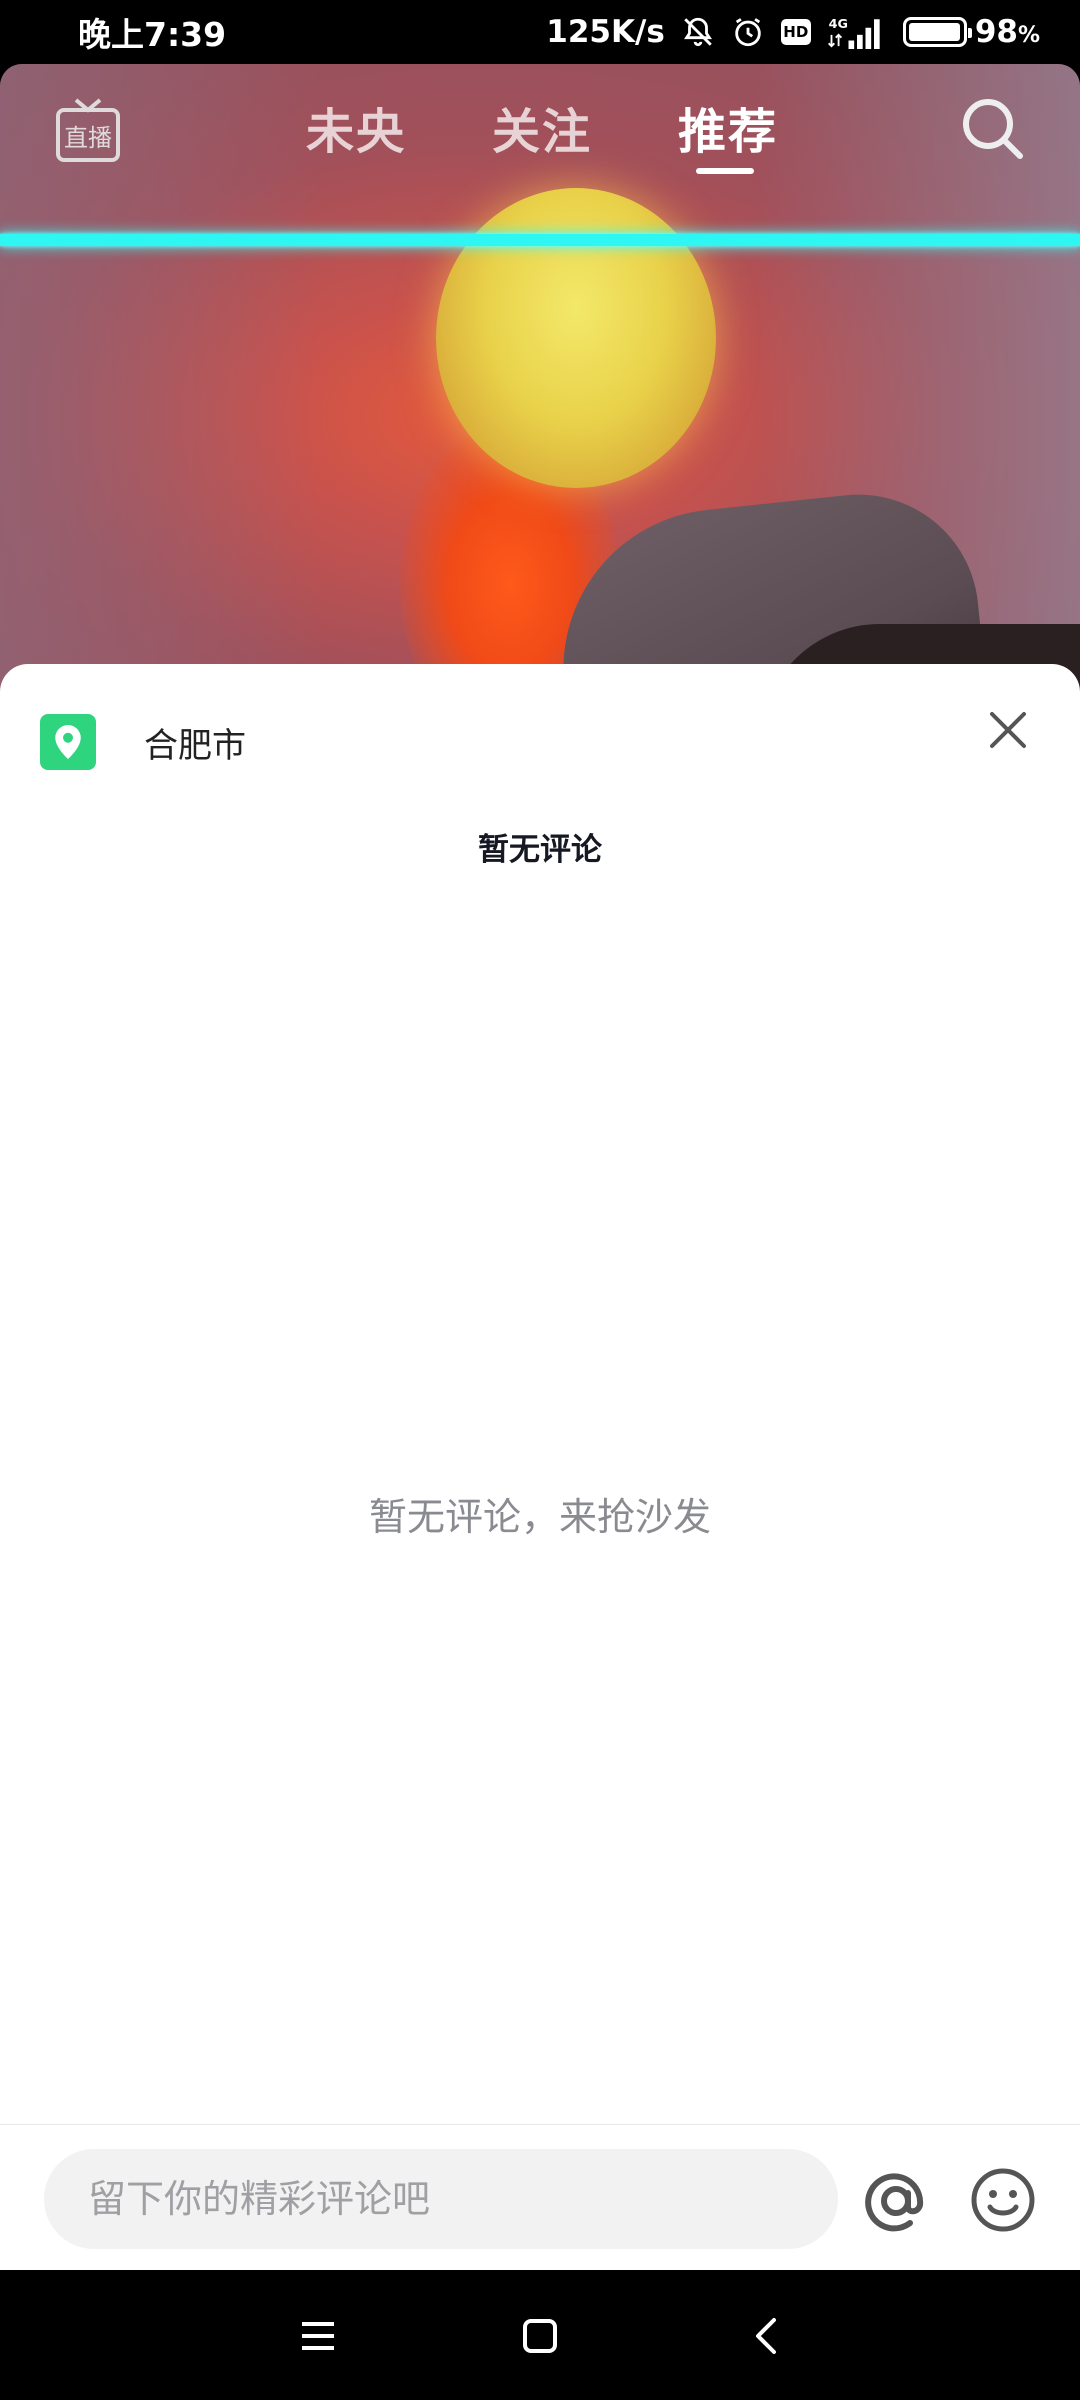  What do you see at coordinates (768, 2336) in the screenshot?
I see `back-icon` at bounding box center [768, 2336].